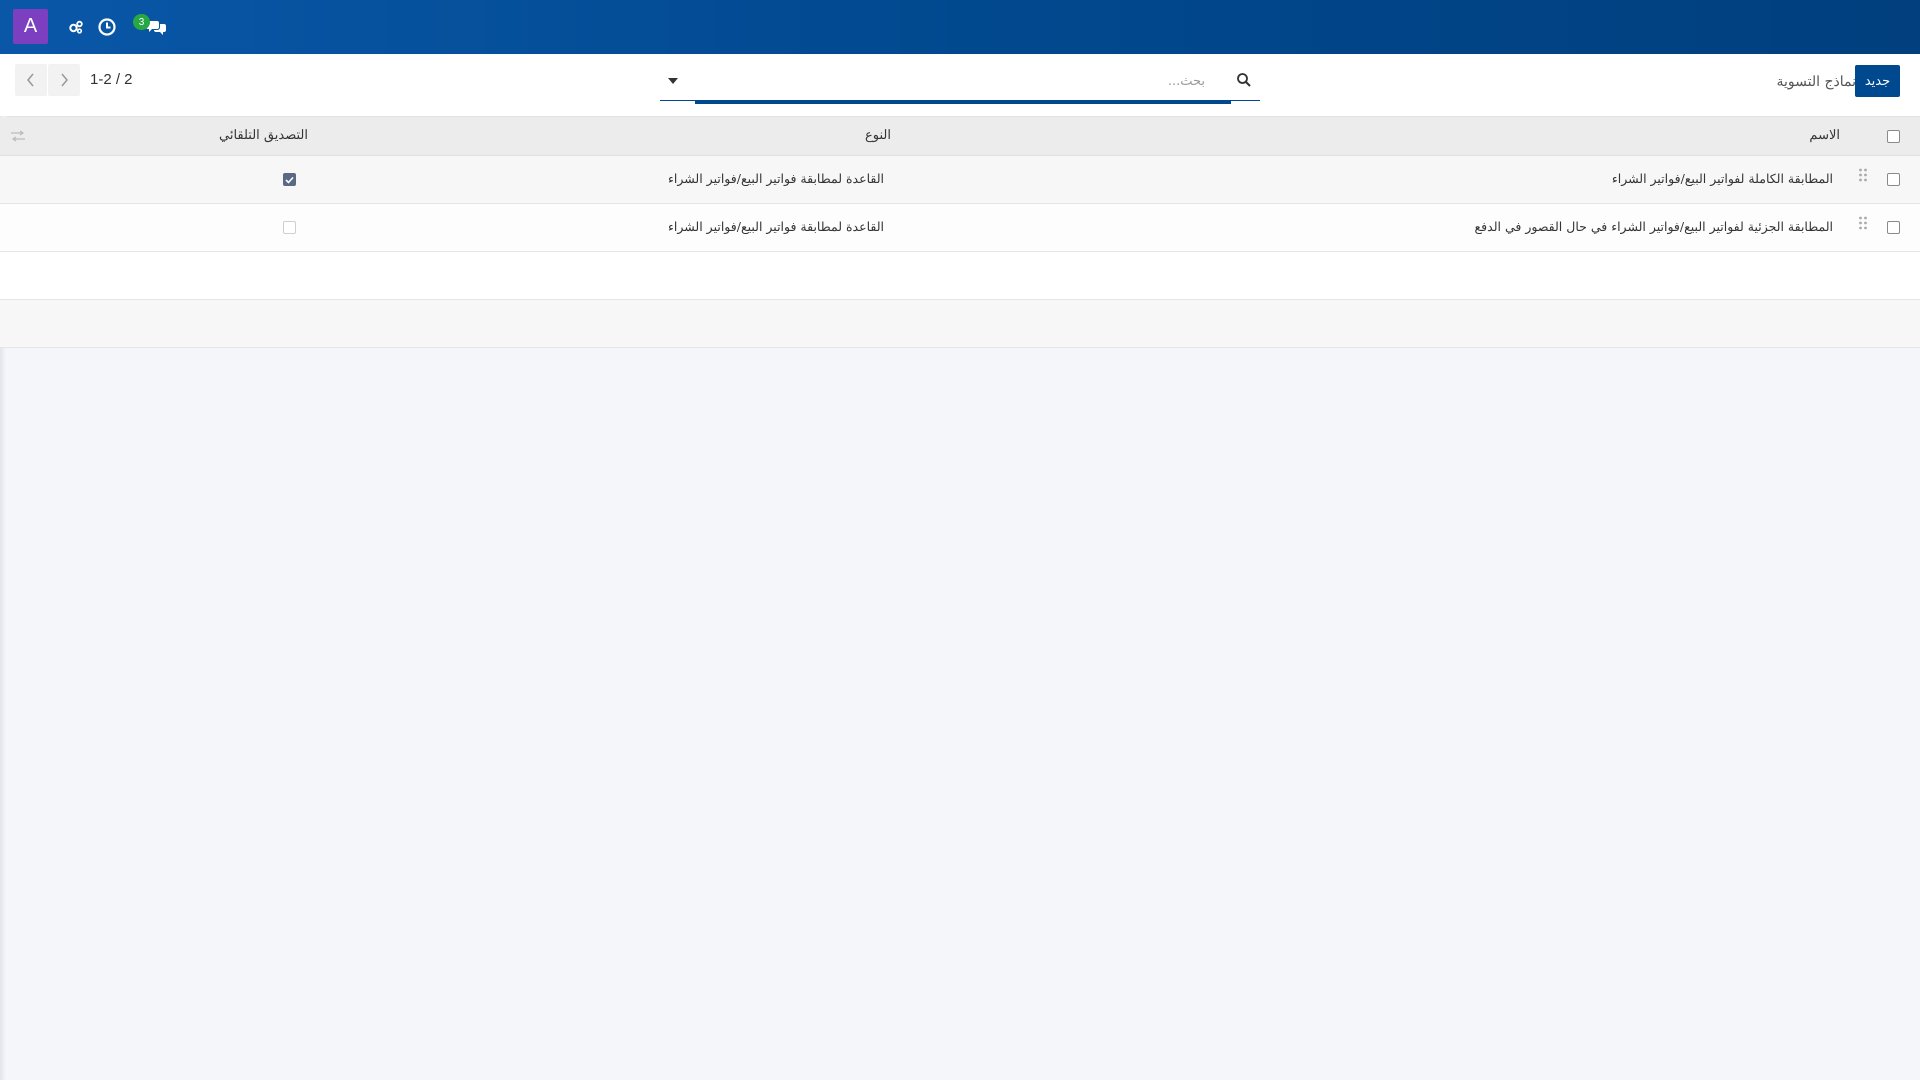  Describe the element at coordinates (30, 26) in the screenshot. I see `user-avatar: A` at that location.